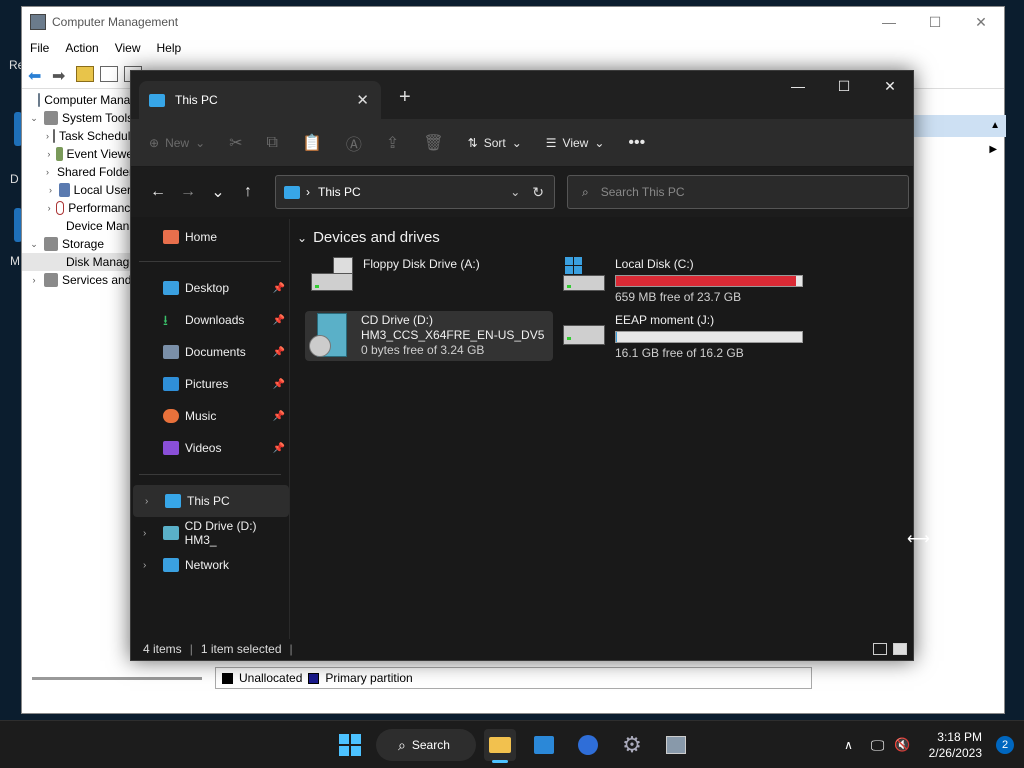 This screenshot has width=1024, height=768. What do you see at coordinates (995, 126) in the screenshot?
I see `collapse-up-icon: ▲` at bounding box center [995, 126].